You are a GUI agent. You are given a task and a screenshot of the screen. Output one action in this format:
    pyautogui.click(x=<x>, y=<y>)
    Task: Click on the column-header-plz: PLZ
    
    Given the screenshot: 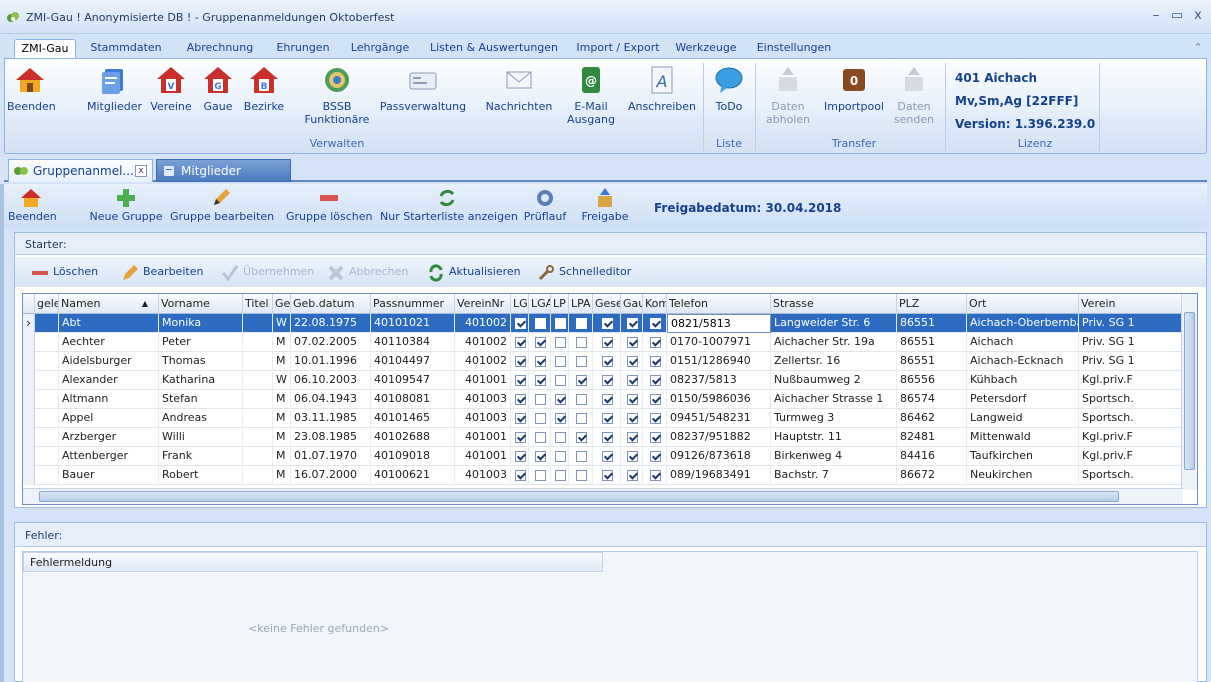 What is the action you would take?
    pyautogui.click(x=932, y=304)
    